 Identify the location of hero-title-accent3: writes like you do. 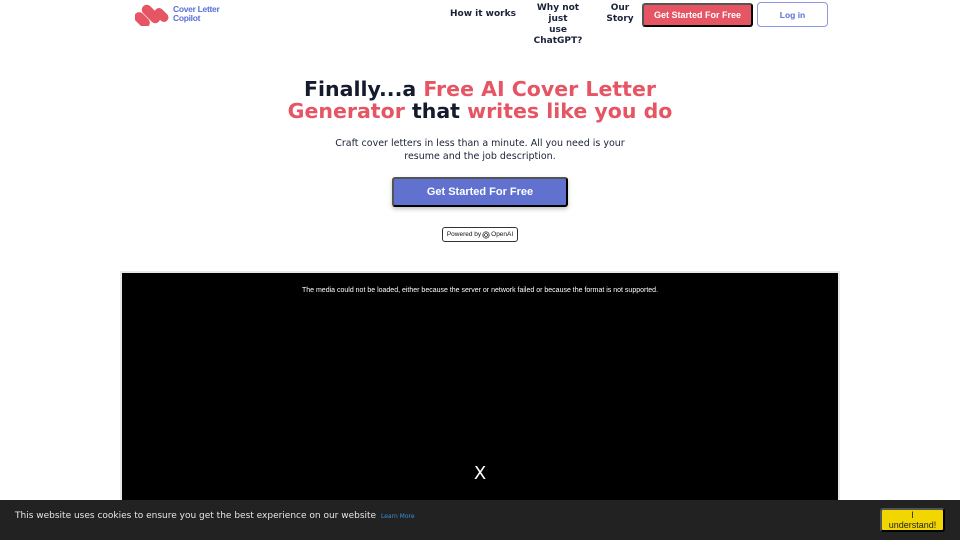
(570, 111).